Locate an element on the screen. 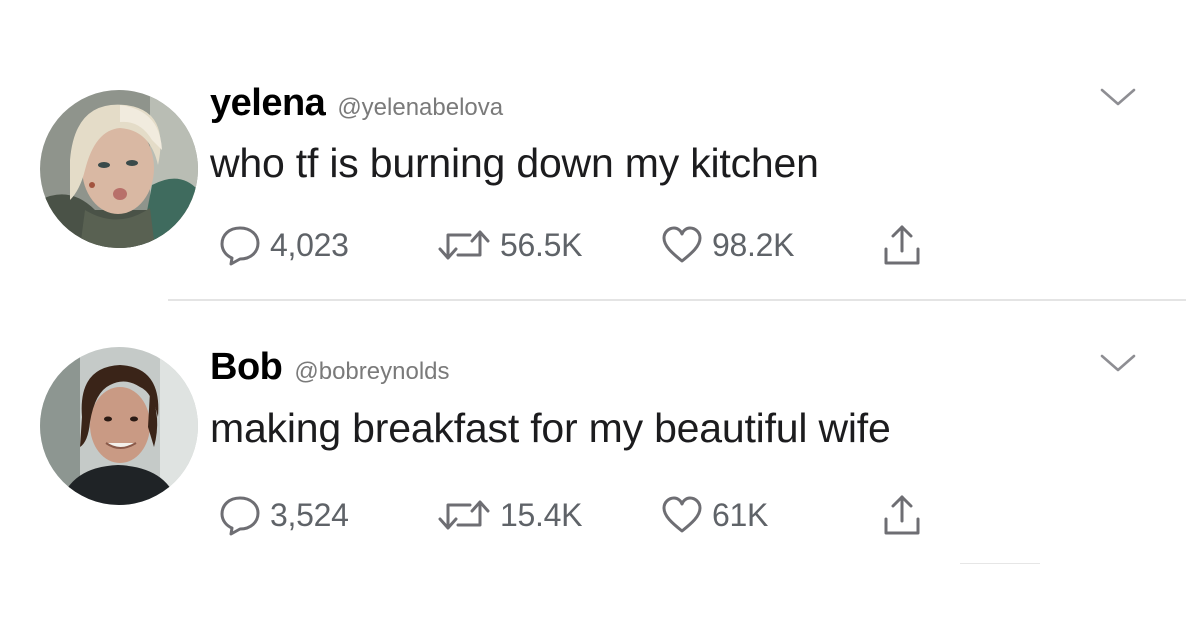 The height and width of the screenshot is (633, 1200). like-button: 98.2K is located at coordinates (727, 245).